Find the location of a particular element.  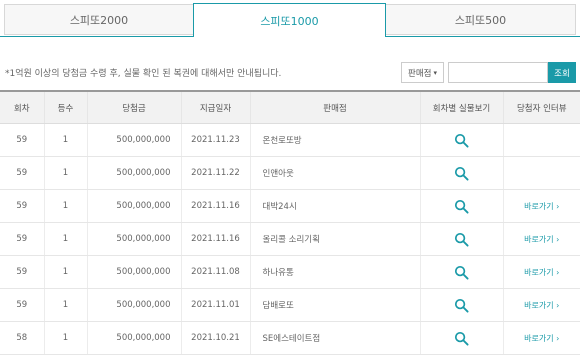

cell-store: 올리콜 소리기획 is located at coordinates (334, 239).